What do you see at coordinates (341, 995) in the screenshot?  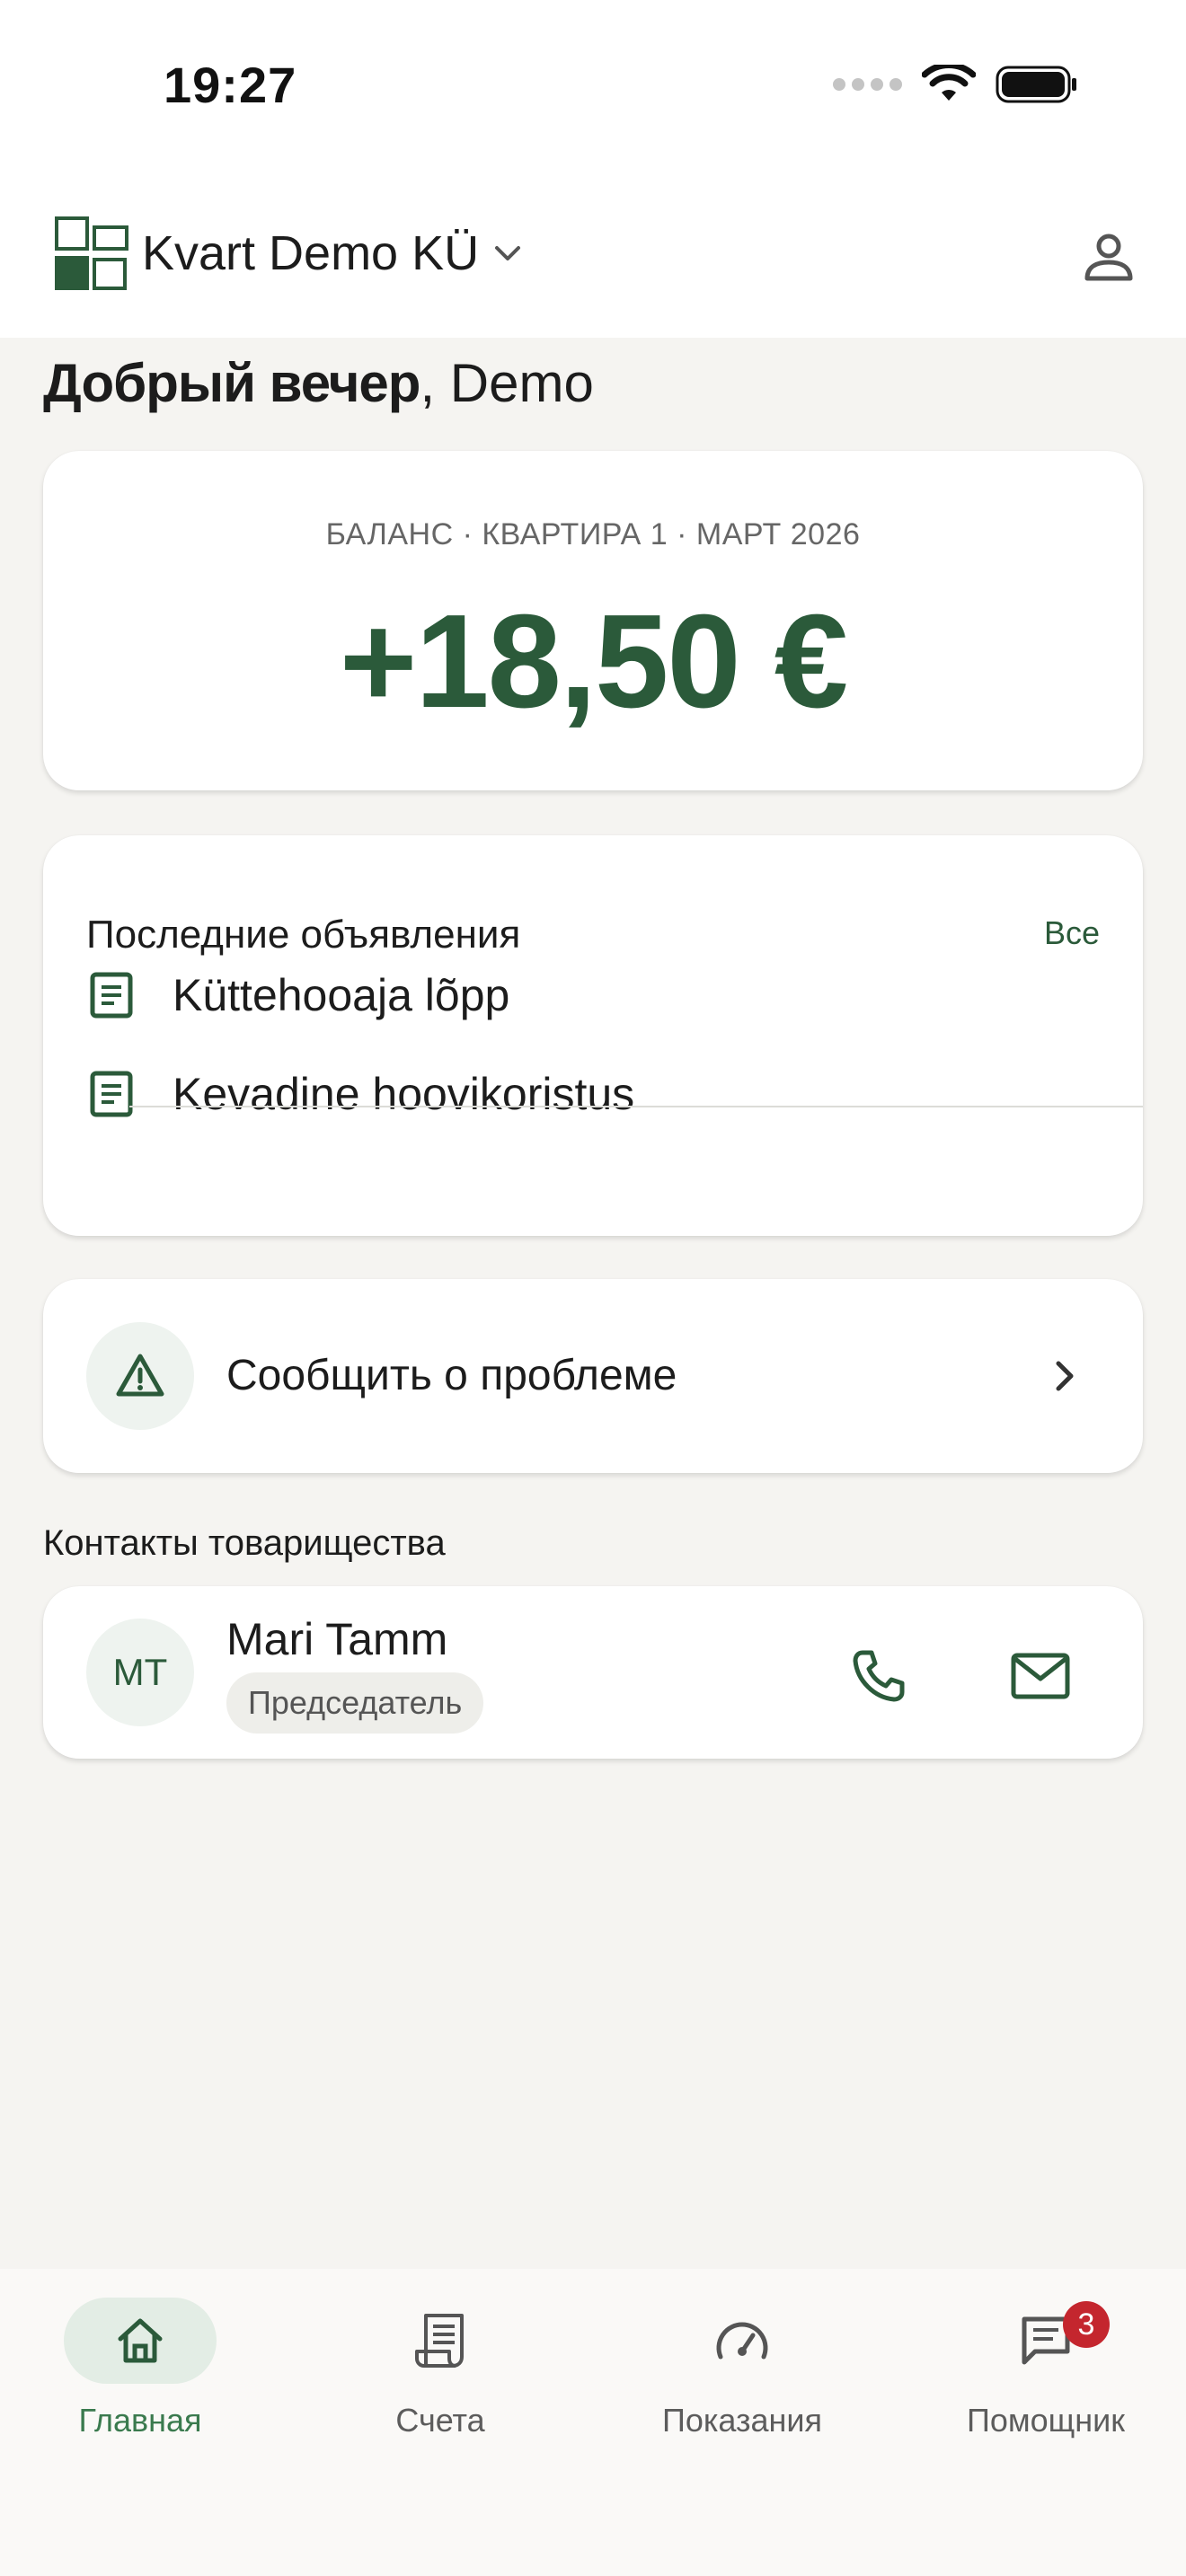 I see `announcement-title: Küttehooaja lõpp` at bounding box center [341, 995].